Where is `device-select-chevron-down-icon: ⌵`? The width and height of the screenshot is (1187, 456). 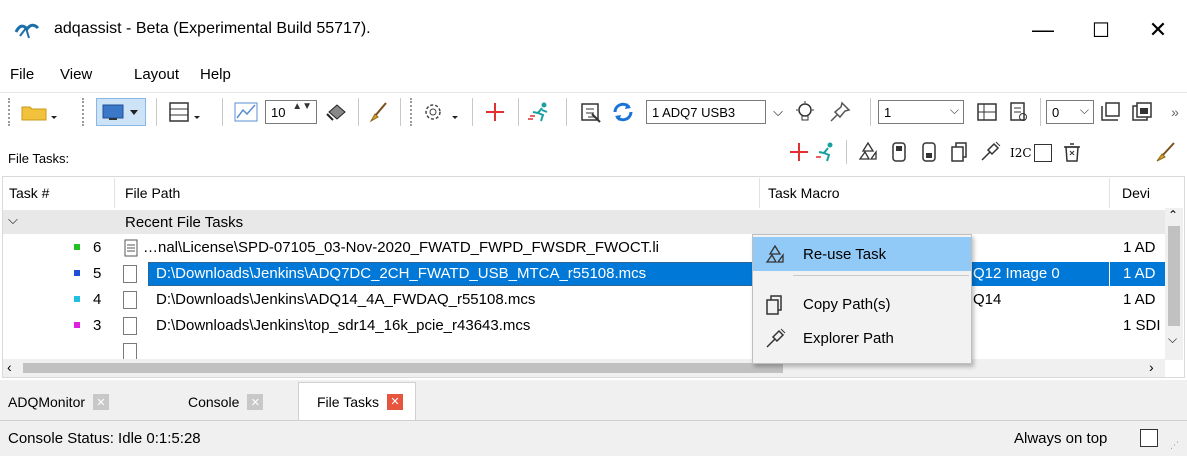 device-select-chevron-down-icon: ⌵ is located at coordinates (778, 112).